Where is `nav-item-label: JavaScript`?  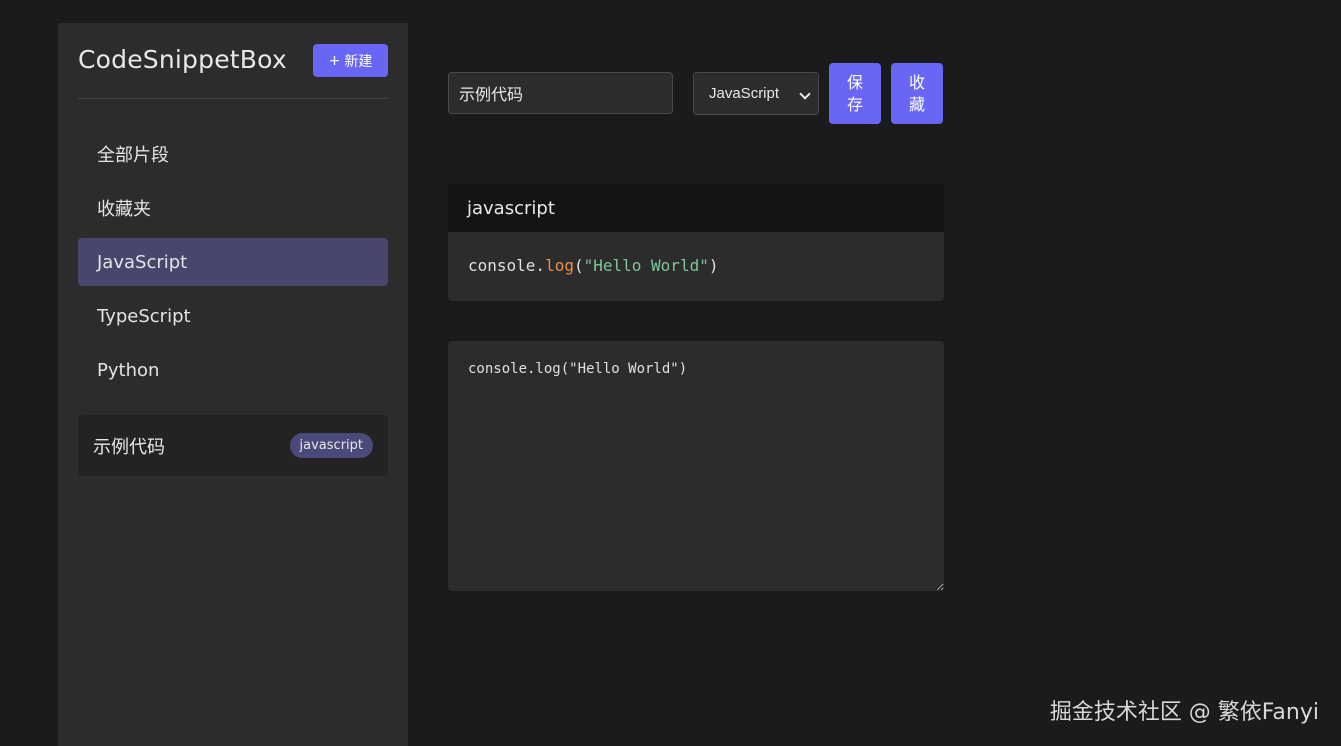
nav-item-label: JavaScript is located at coordinates (142, 262).